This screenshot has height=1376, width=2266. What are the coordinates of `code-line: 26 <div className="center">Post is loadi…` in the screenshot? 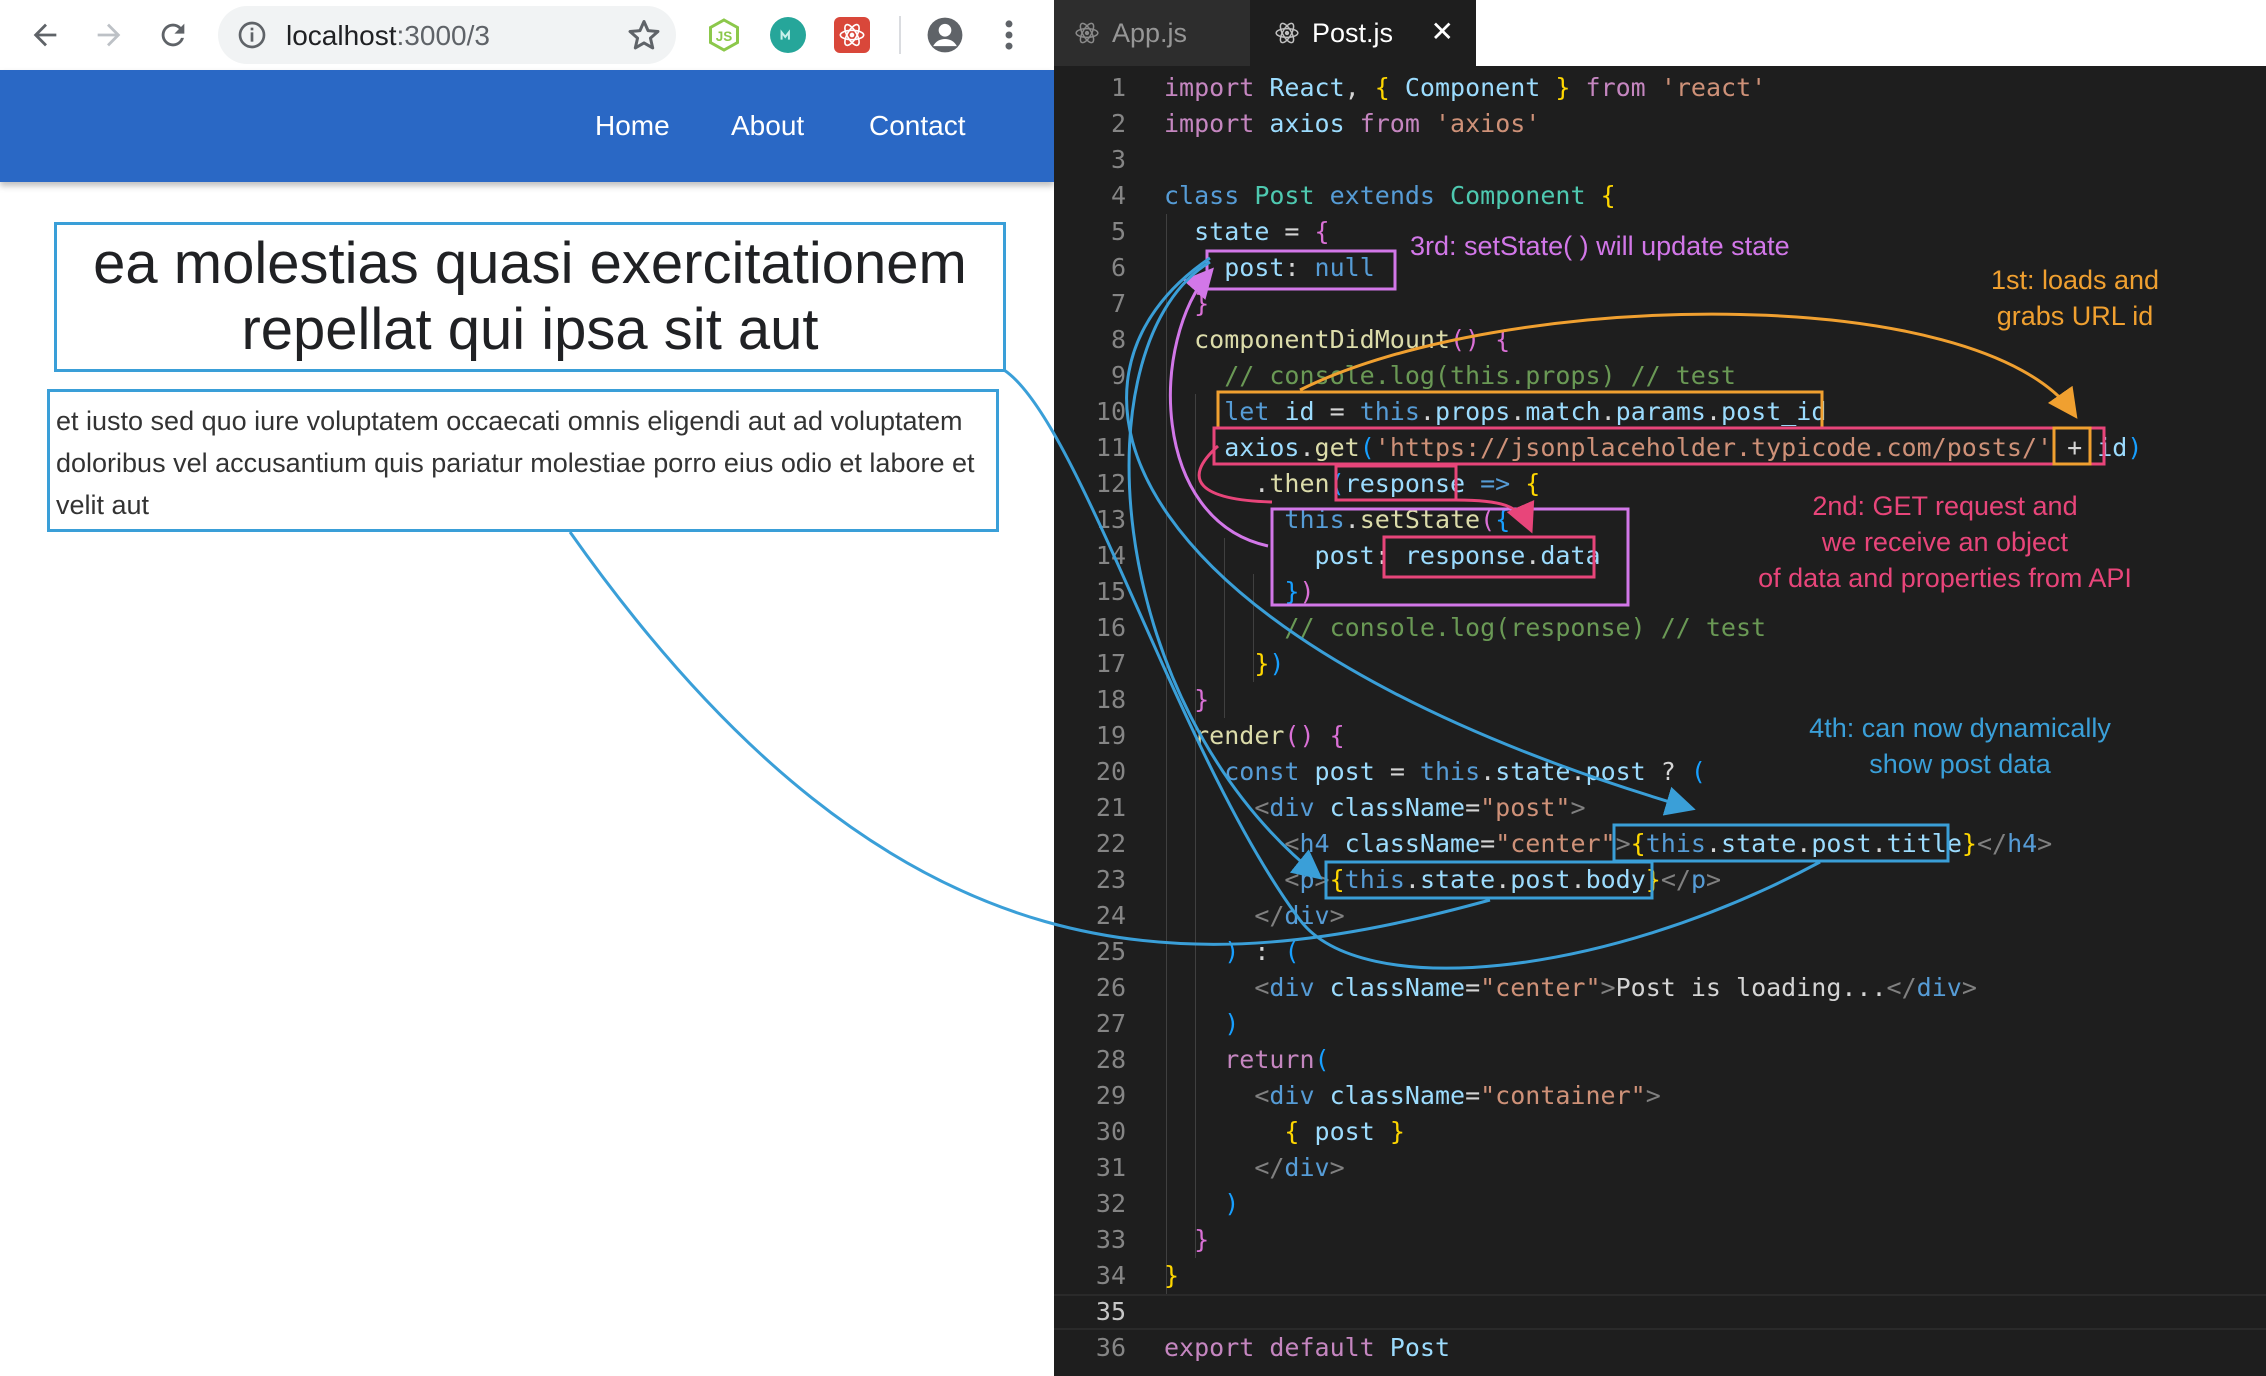 It's located at (1660, 988).